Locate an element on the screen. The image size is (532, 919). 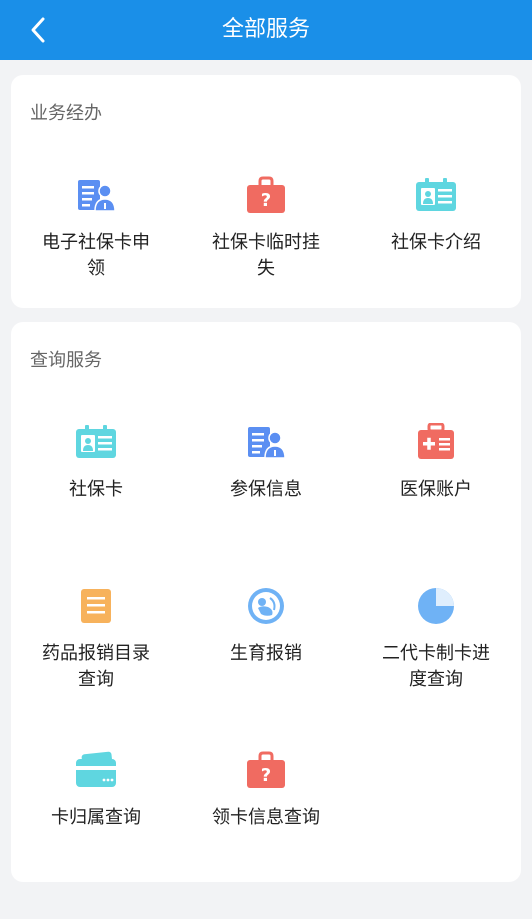
section-title: 查询服务 is located at coordinates (66, 360).